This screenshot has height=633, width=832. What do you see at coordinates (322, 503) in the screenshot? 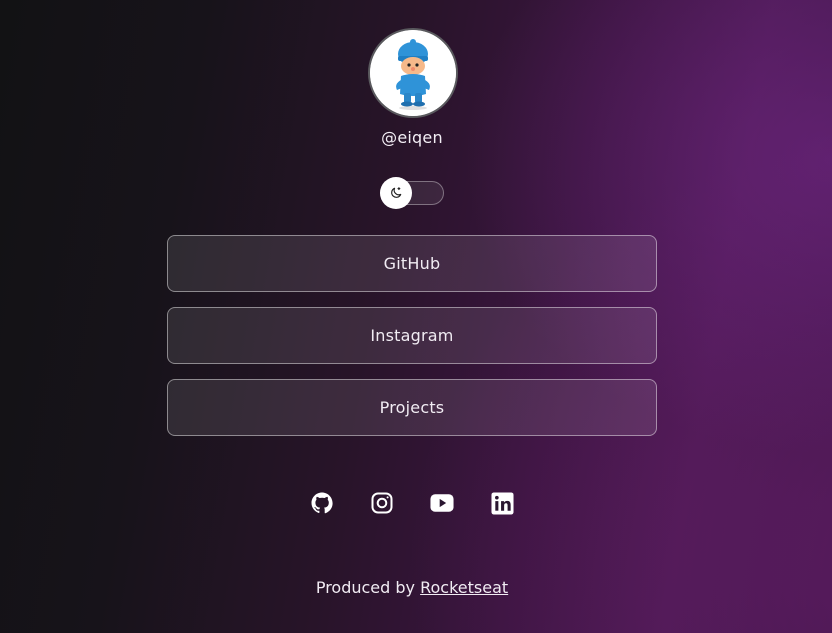
I see `github-icon` at bounding box center [322, 503].